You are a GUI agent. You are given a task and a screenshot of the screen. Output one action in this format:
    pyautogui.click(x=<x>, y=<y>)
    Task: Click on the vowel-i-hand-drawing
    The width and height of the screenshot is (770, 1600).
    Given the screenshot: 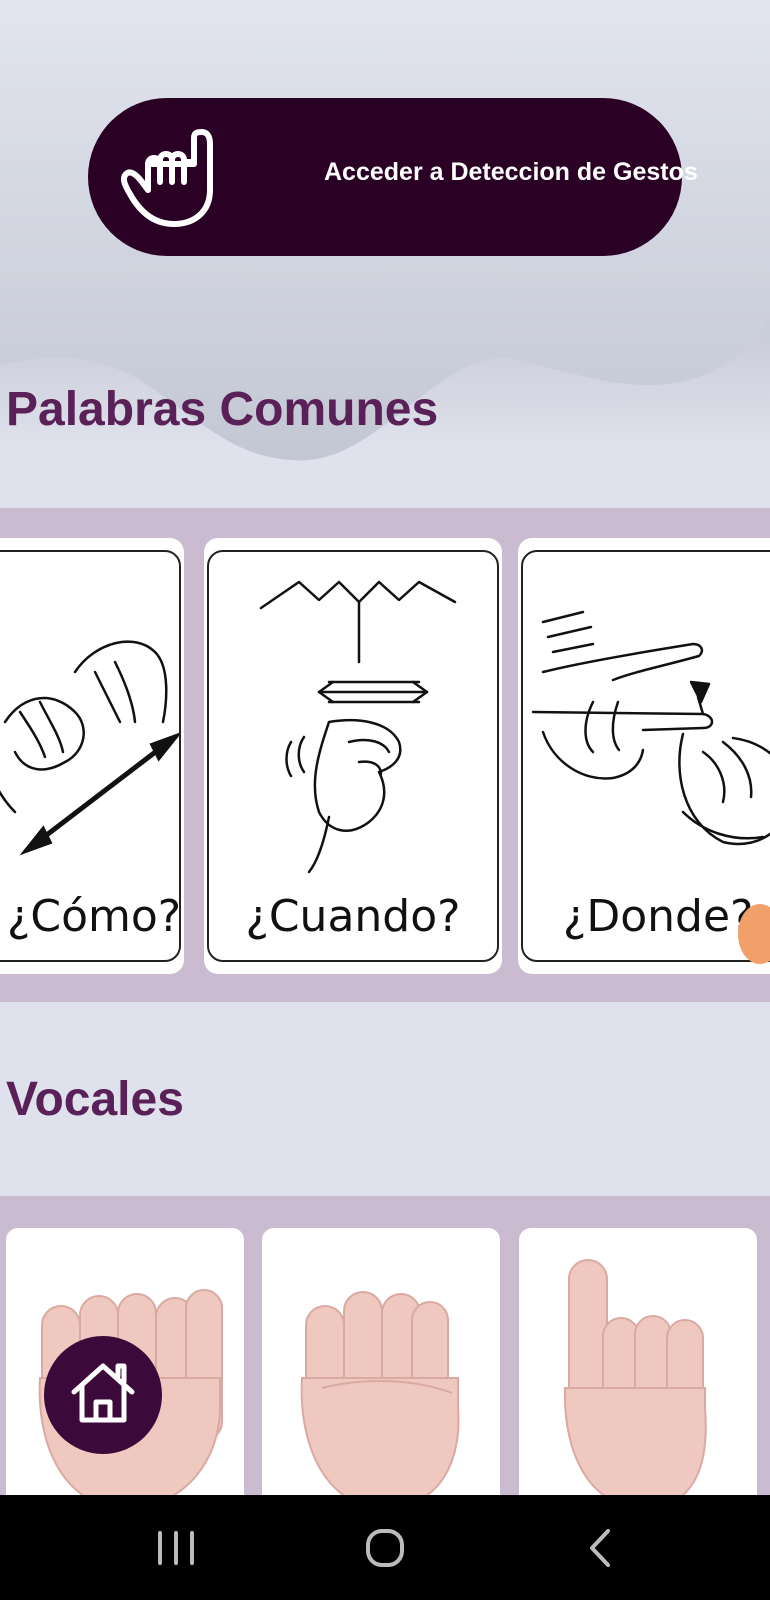 What is the action you would take?
    pyautogui.click(x=635, y=1377)
    